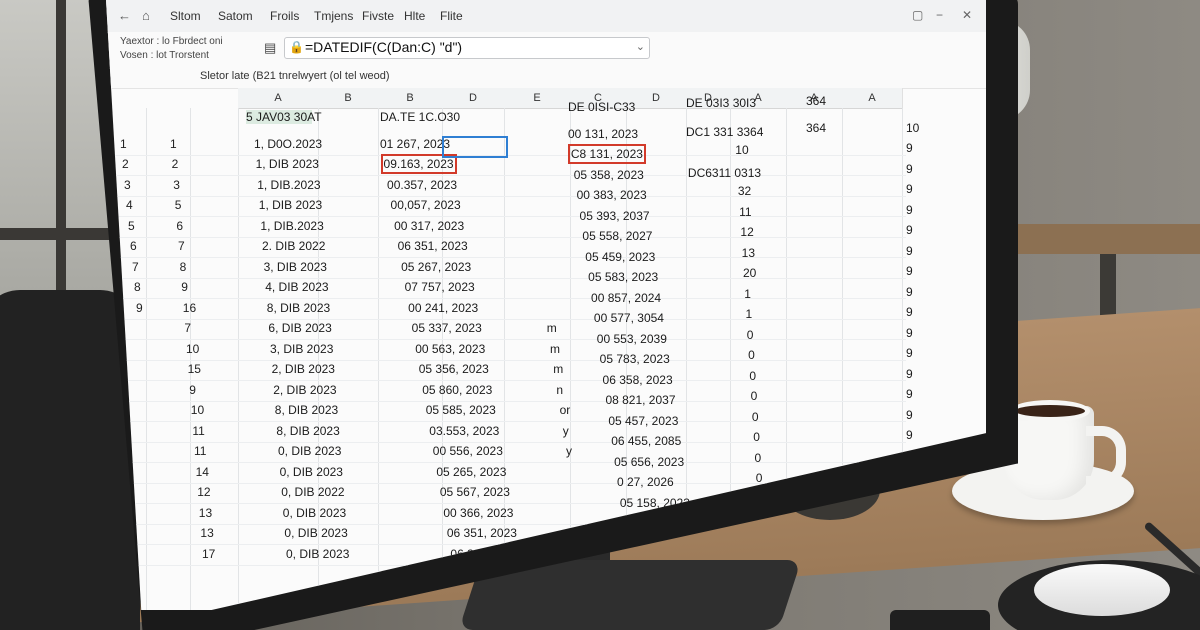  What do you see at coordinates (146, 15) in the screenshot?
I see `home-icon: ⌂` at bounding box center [146, 15].